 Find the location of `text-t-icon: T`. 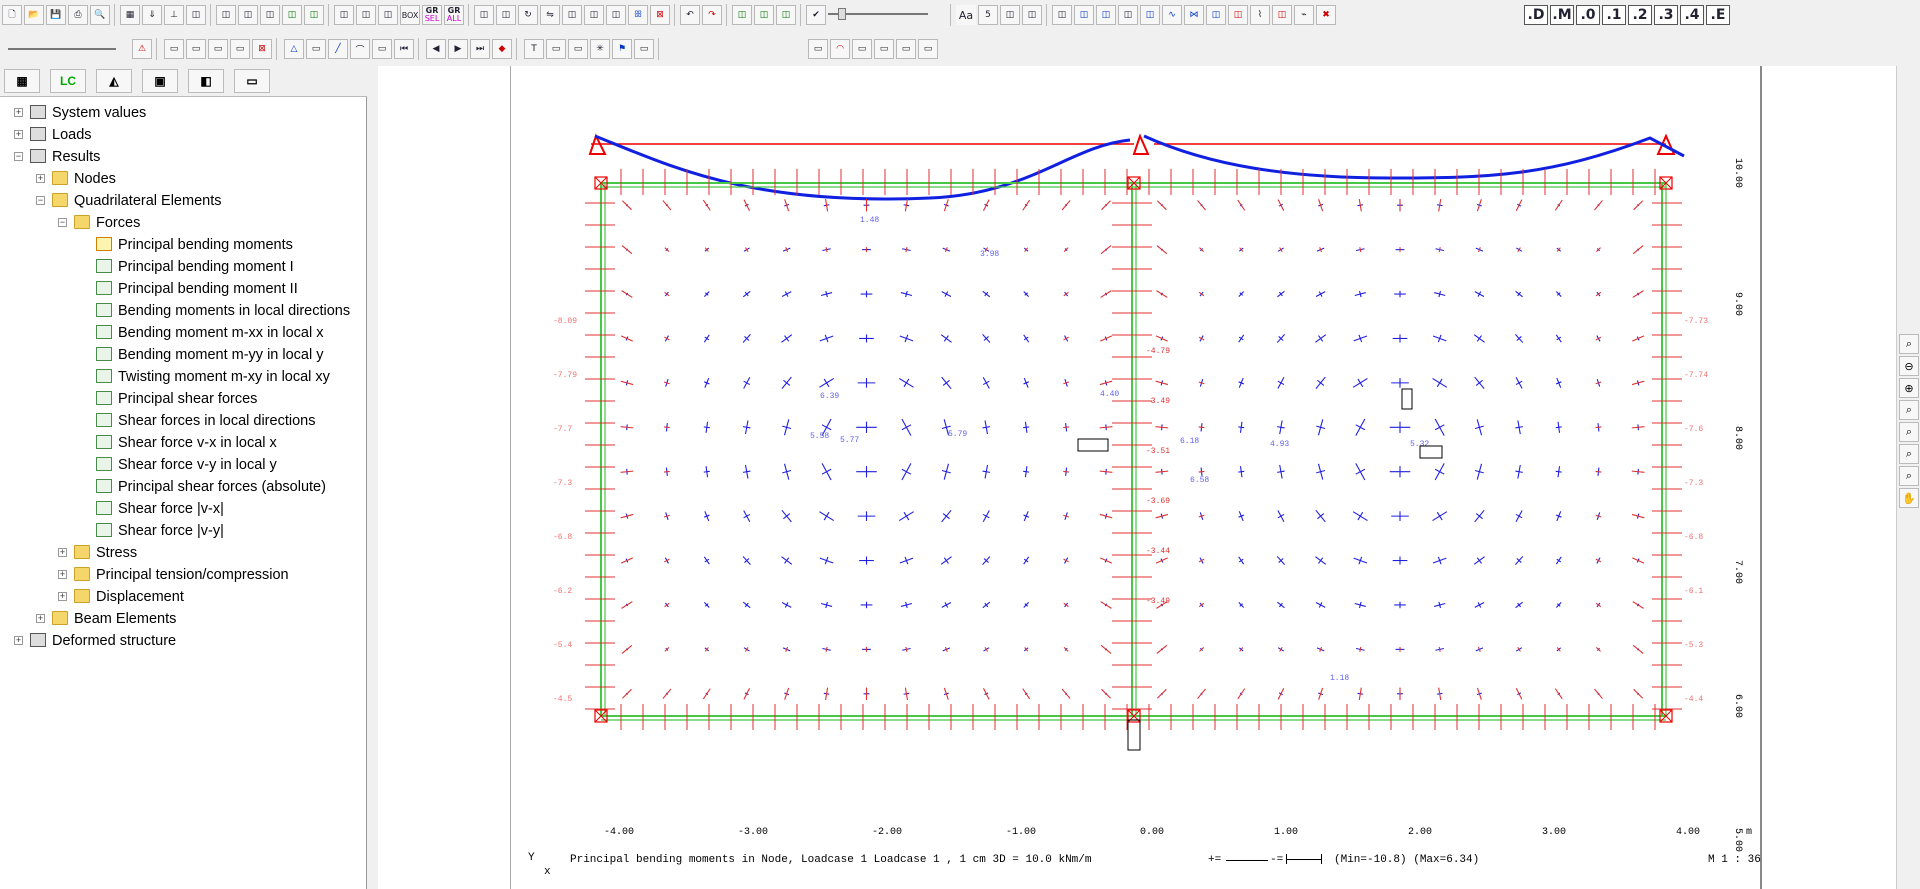

text-t-icon: T is located at coordinates (534, 49).